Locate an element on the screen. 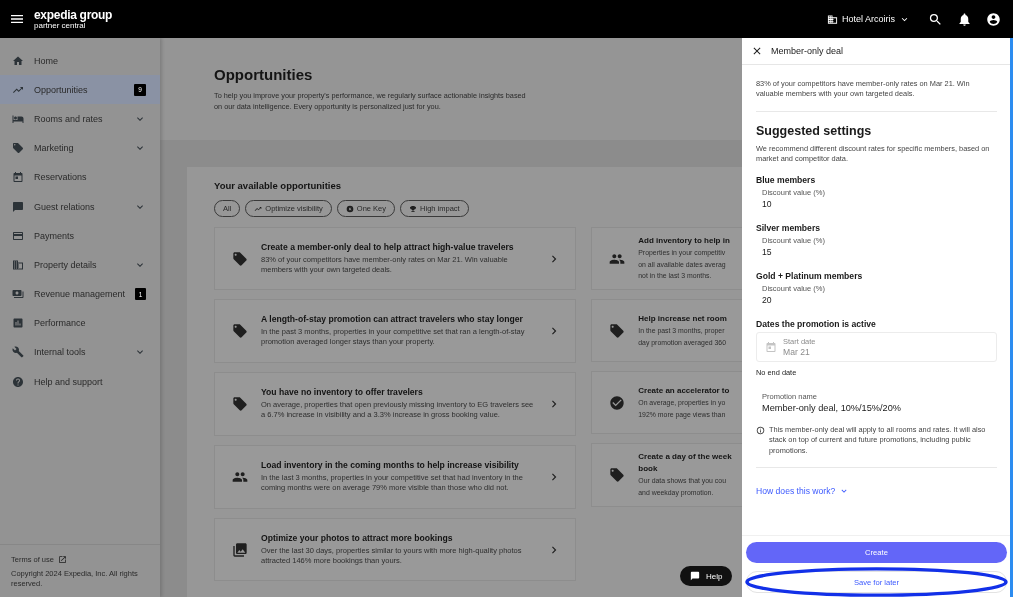 Image resolution: width=1013 pixels, height=597 pixels. search-icon is located at coordinates (935, 19).